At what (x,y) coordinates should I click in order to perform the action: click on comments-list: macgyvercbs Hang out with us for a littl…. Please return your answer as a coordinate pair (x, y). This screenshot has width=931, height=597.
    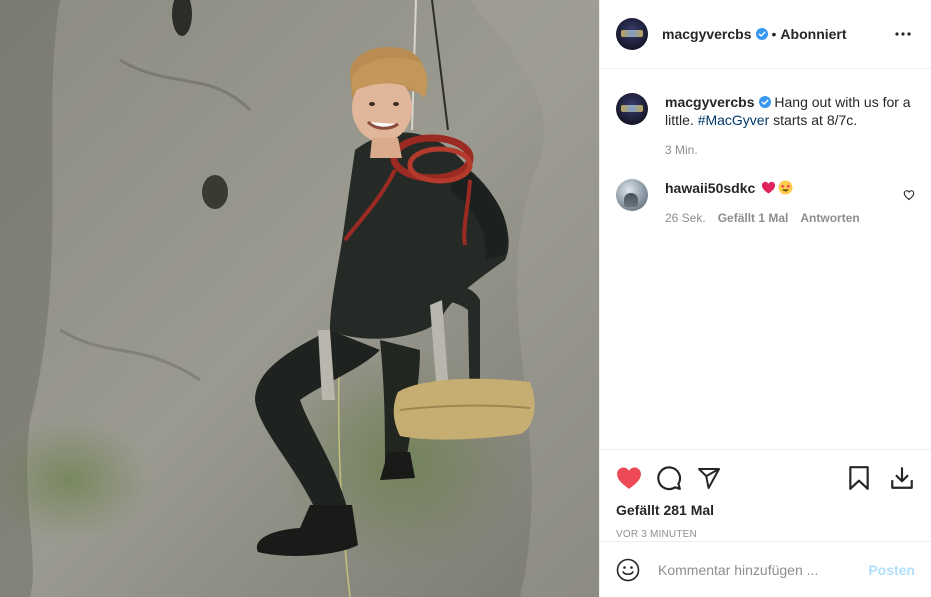
    Looking at the image, I should click on (765, 148).